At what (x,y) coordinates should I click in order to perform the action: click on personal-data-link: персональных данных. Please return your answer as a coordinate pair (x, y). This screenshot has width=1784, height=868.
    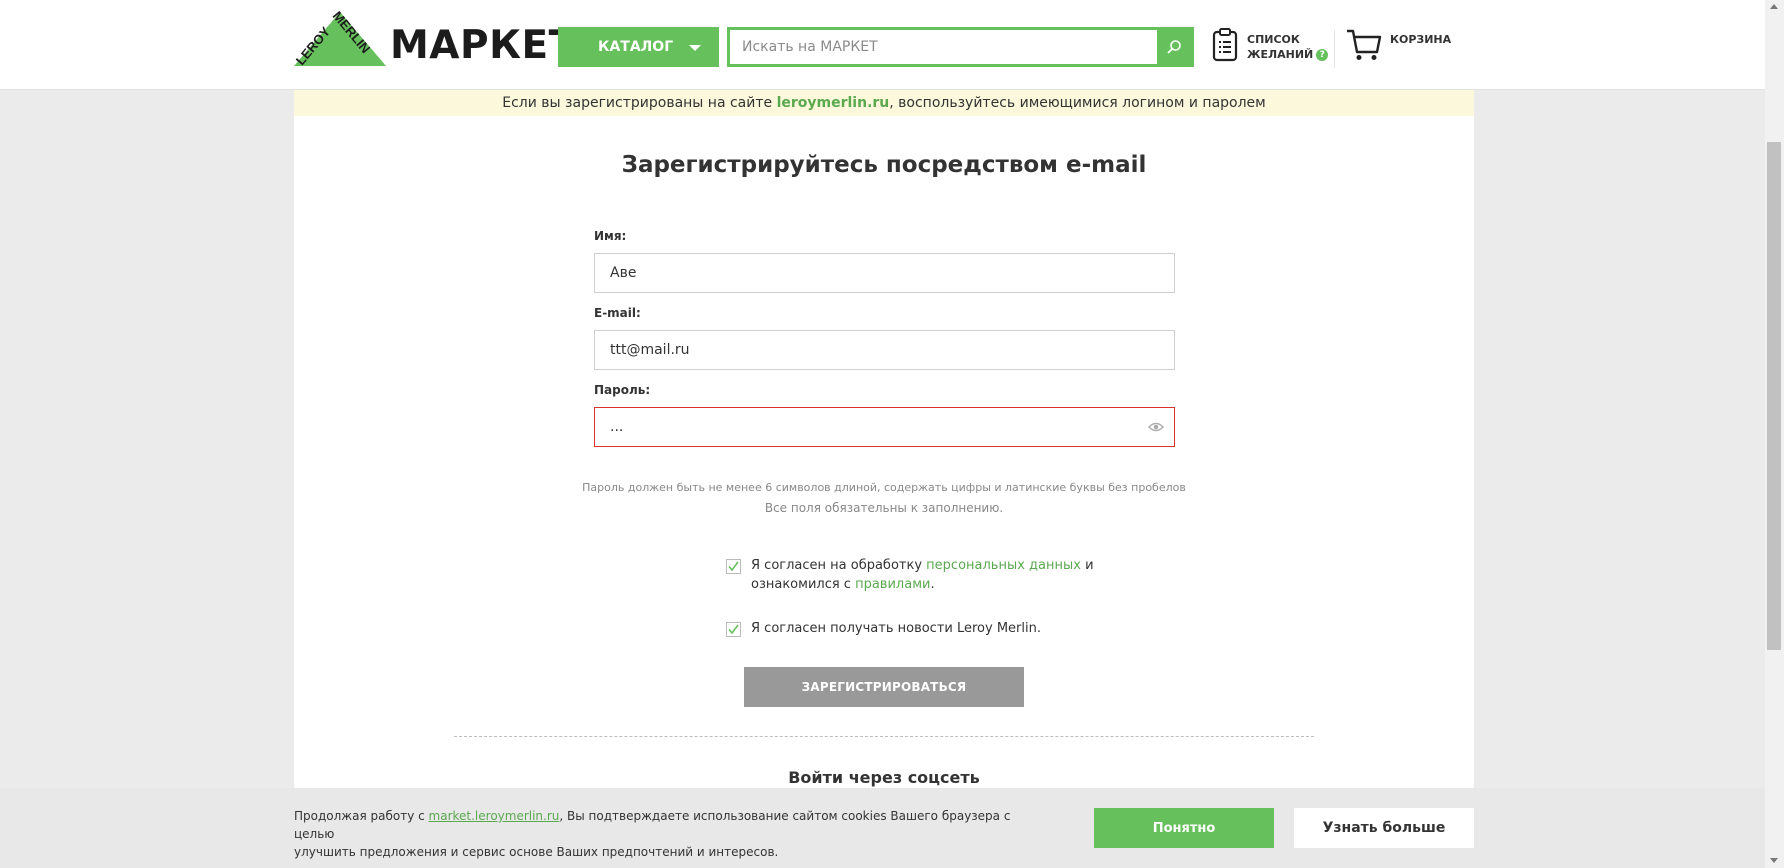
    Looking at the image, I should click on (1003, 565).